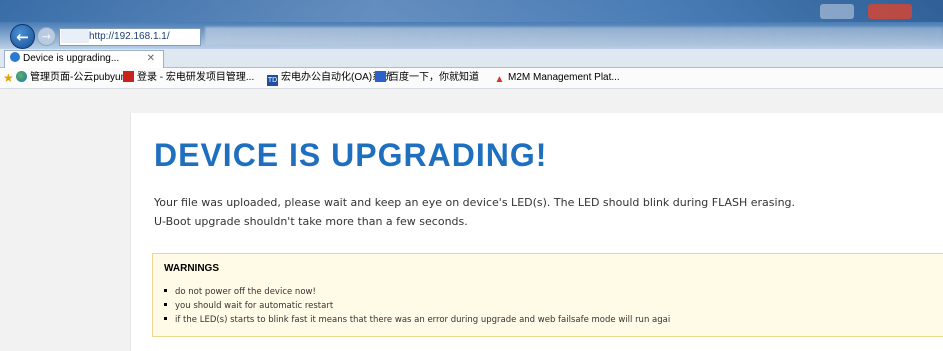 This screenshot has height=351, width=943. What do you see at coordinates (75, 36) in the screenshot?
I see `site-icon` at bounding box center [75, 36].